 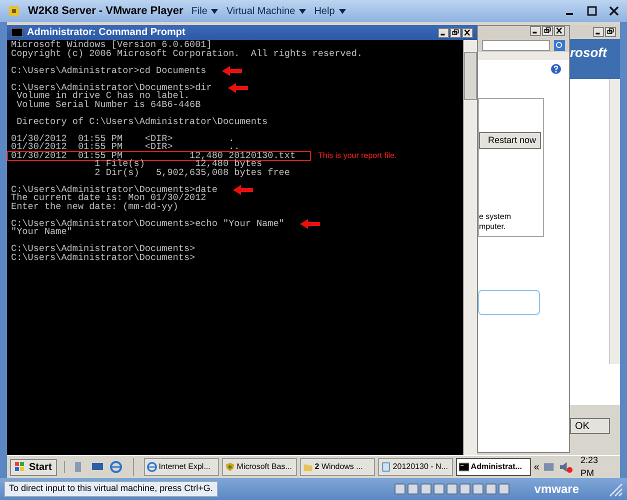 I want to click on console-line: C:\Users\Administrator>cd Documents, so click(x=108, y=70).